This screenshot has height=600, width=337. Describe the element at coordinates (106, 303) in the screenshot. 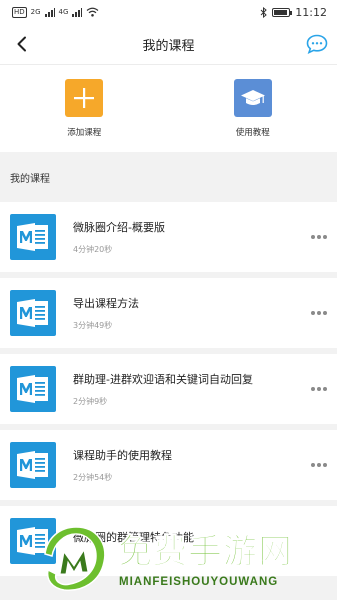

I see `course-title: 导出课程方法` at that location.